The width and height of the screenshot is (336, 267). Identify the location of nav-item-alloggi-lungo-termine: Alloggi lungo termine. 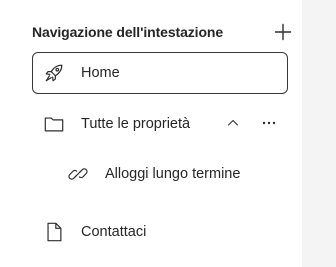
(160, 174).